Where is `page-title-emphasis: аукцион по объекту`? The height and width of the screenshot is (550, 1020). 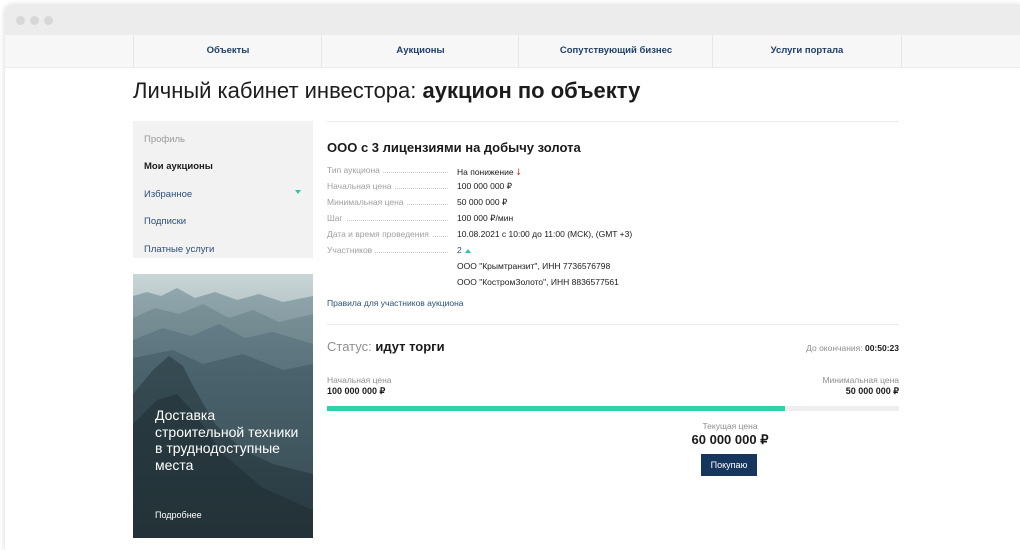 page-title-emphasis: аукцион по объекту is located at coordinates (531, 90).